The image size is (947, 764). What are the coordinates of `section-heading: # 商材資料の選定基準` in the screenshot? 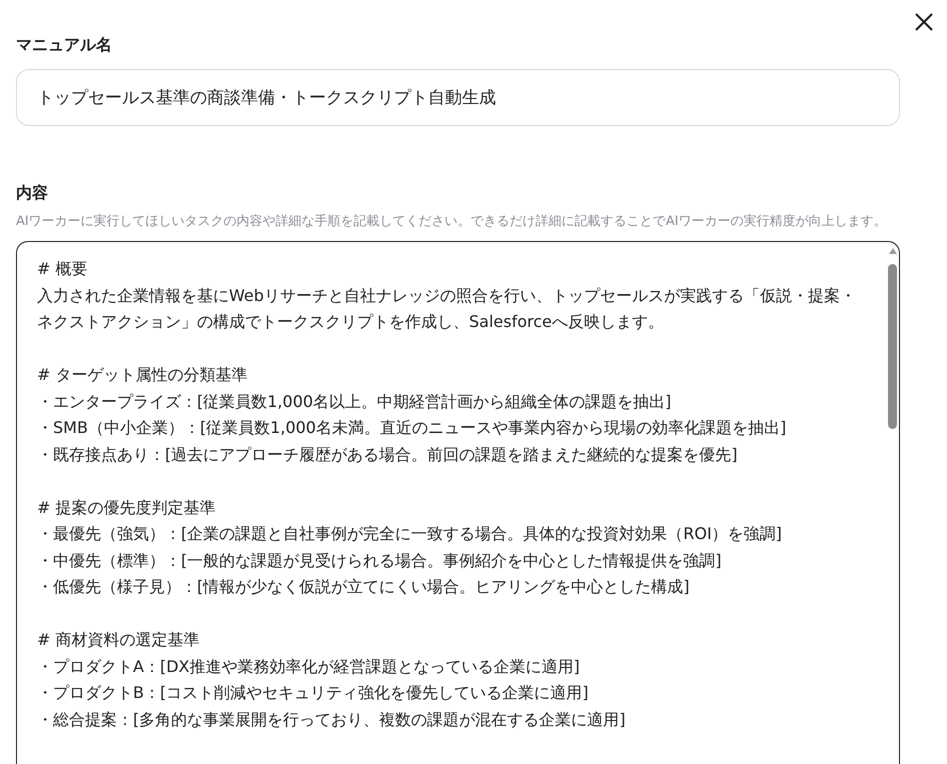 It's located at (118, 640).